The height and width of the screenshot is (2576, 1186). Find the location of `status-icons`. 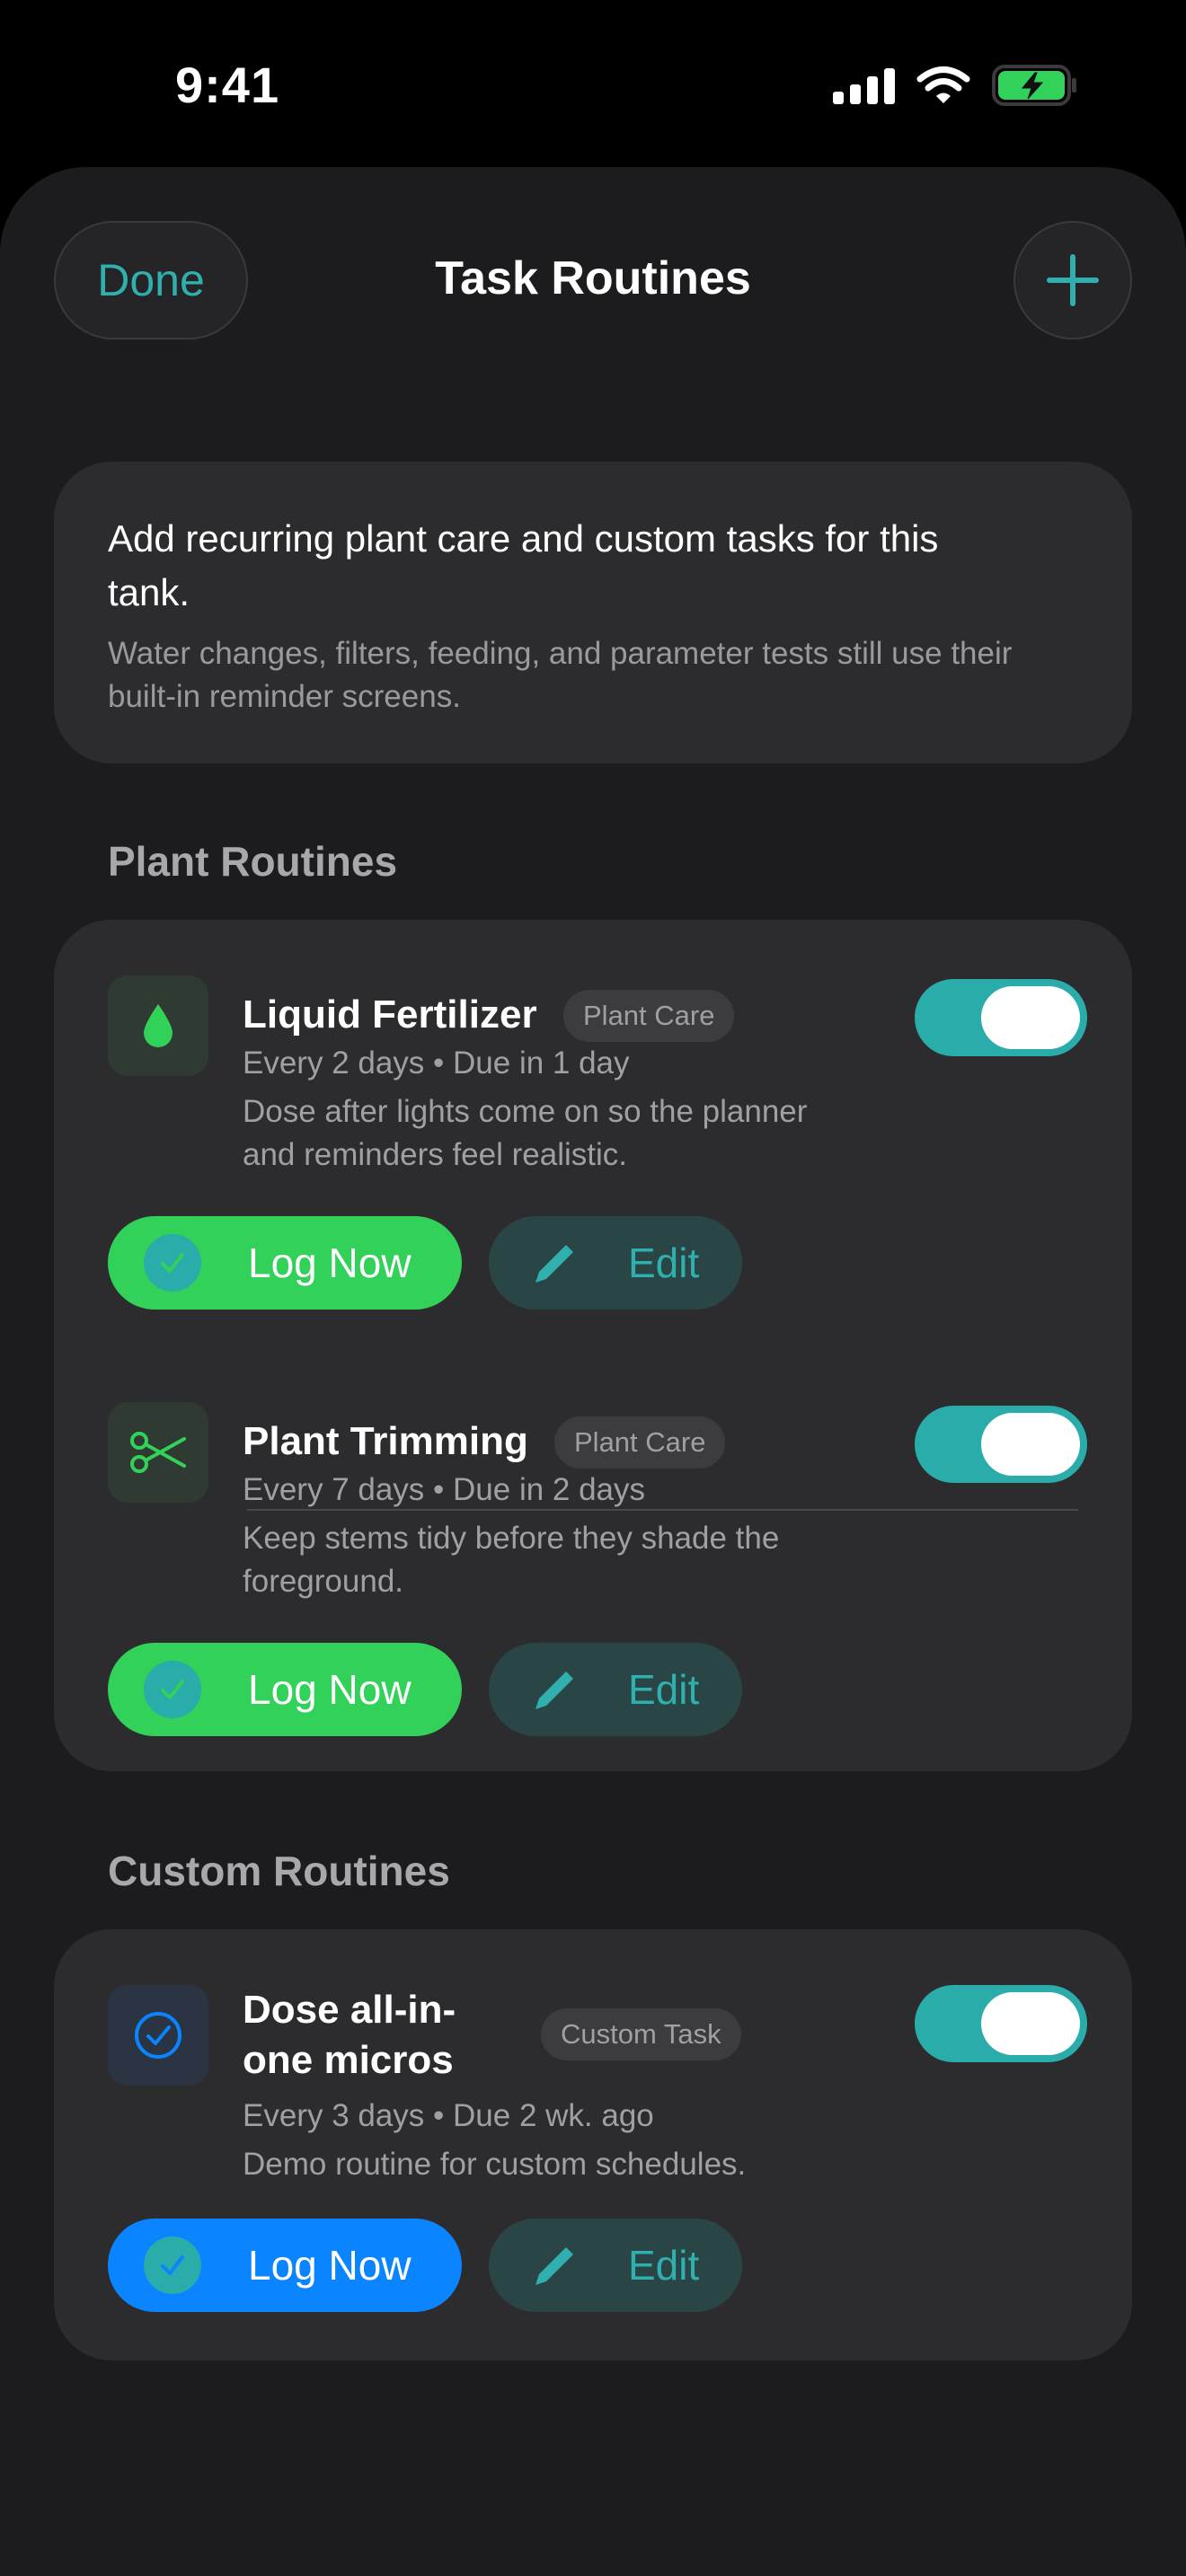

status-icons is located at coordinates (955, 85).